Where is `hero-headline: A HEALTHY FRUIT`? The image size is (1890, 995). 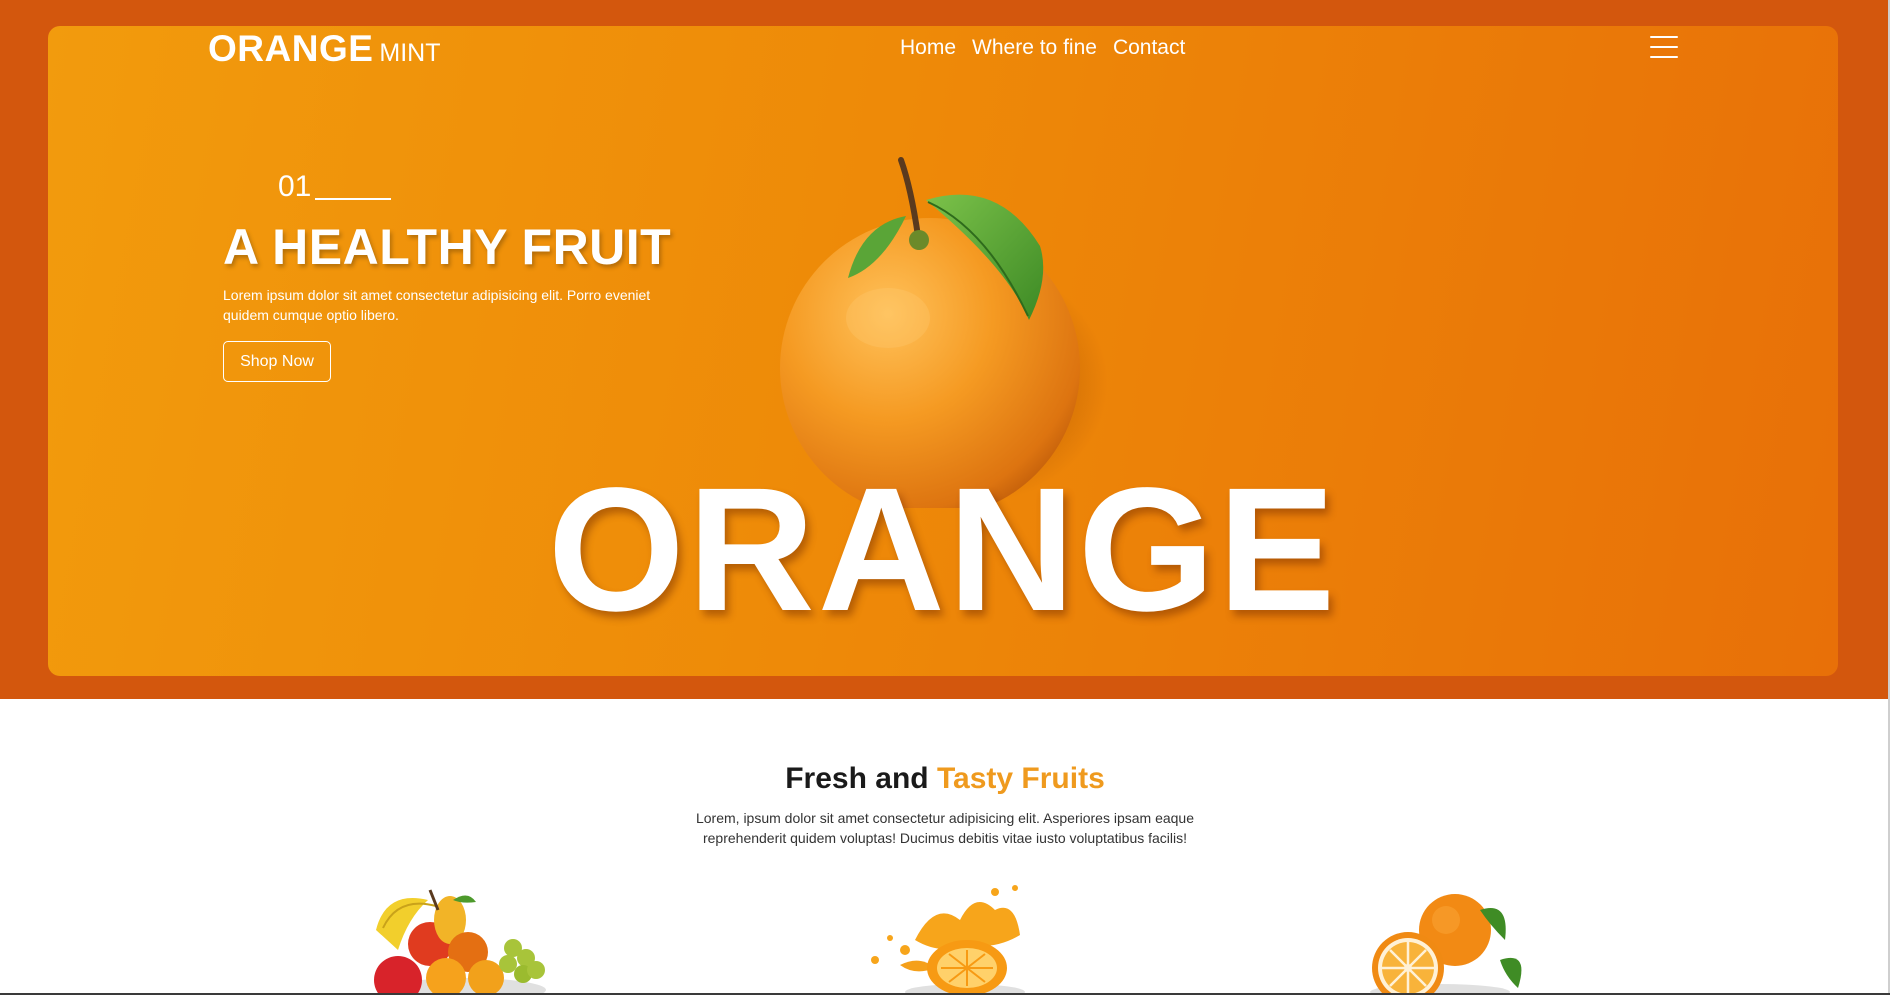
hero-headline: A HEALTHY FRUIT is located at coordinates (447, 247).